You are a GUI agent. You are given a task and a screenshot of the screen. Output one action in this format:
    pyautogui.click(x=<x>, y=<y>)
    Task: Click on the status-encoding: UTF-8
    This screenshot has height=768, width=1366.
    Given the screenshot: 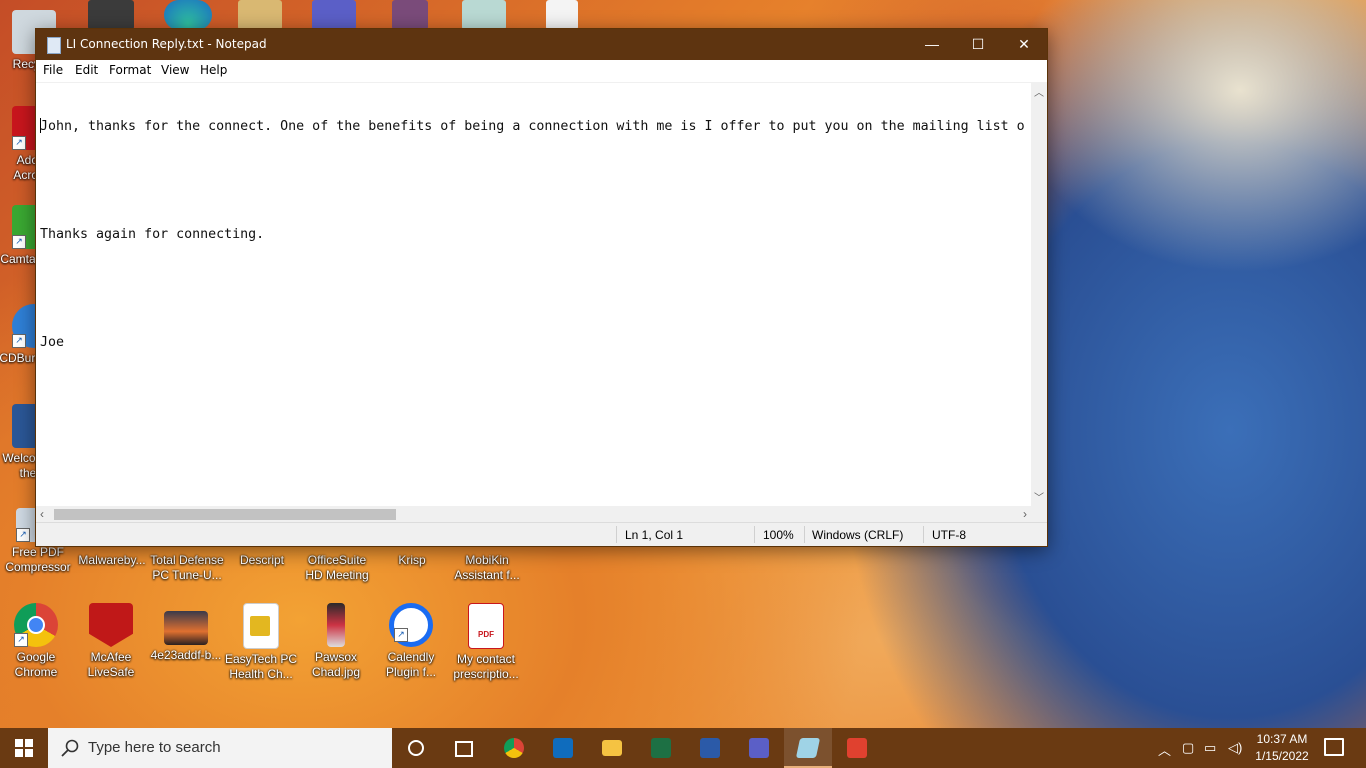 What is the action you would take?
    pyautogui.click(x=949, y=535)
    